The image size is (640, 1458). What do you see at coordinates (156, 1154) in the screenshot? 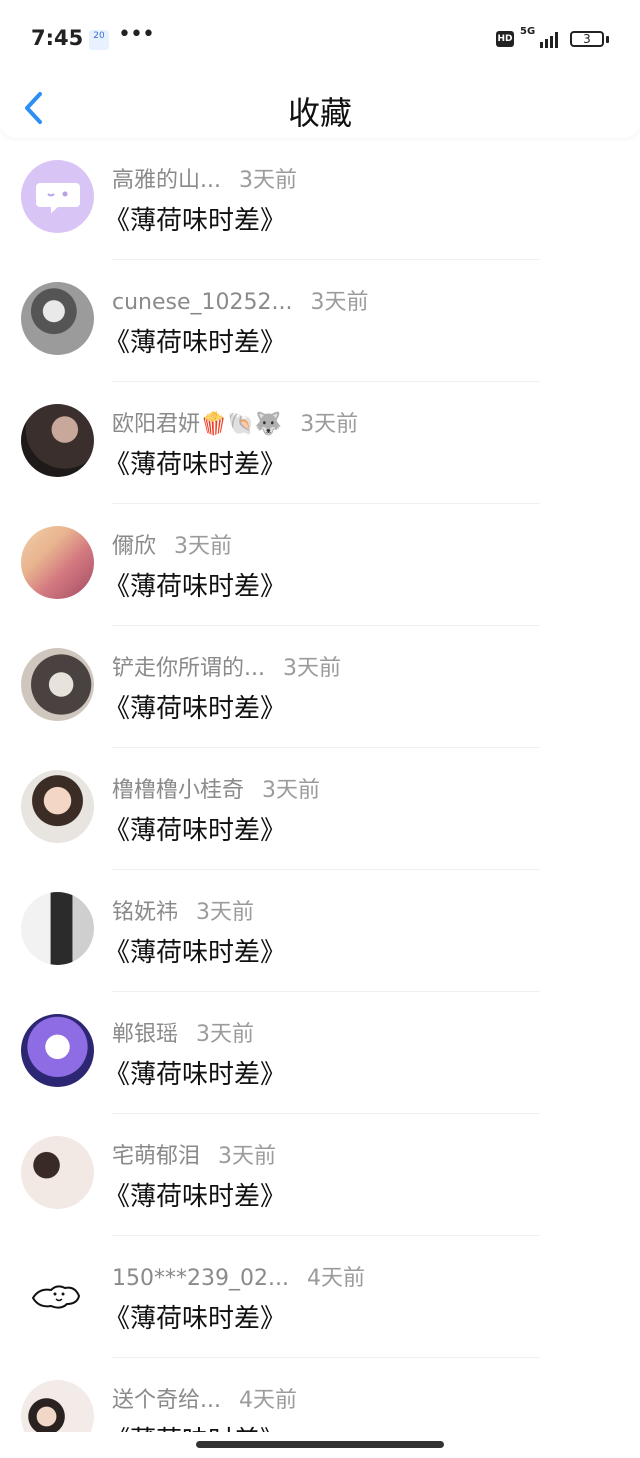
I see `username: 宅萌郁泪` at bounding box center [156, 1154].